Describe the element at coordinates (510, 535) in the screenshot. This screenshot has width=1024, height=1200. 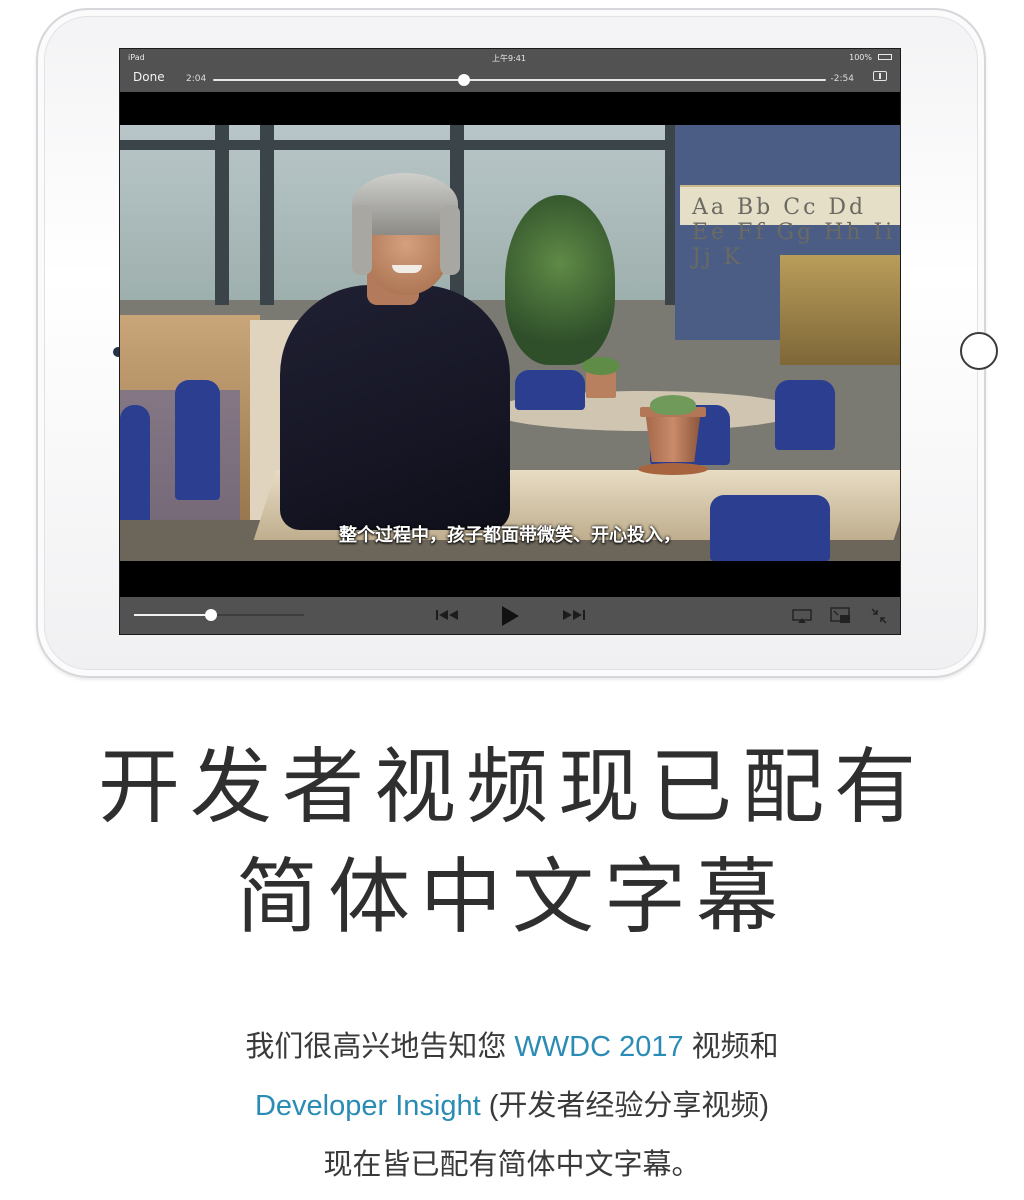
I see `video-subtitle: 整个过程中，孩子都面带微笑、开心投入，` at that location.